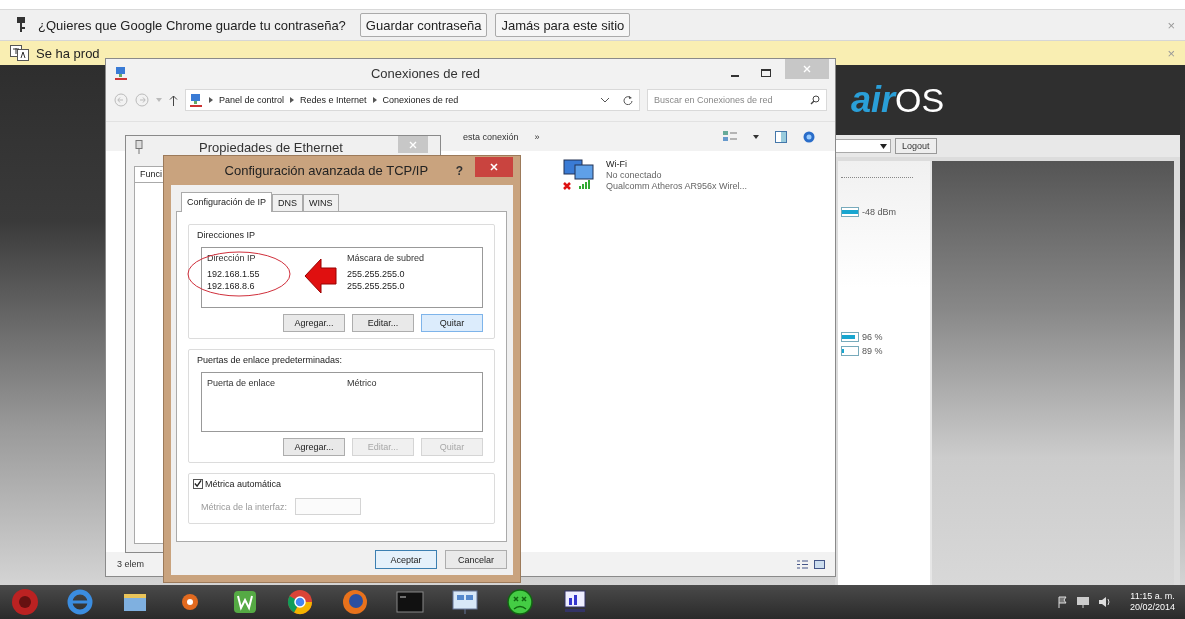  What do you see at coordinates (476, 559) in the screenshot?
I see `dialog-button: Cancelar` at bounding box center [476, 559].